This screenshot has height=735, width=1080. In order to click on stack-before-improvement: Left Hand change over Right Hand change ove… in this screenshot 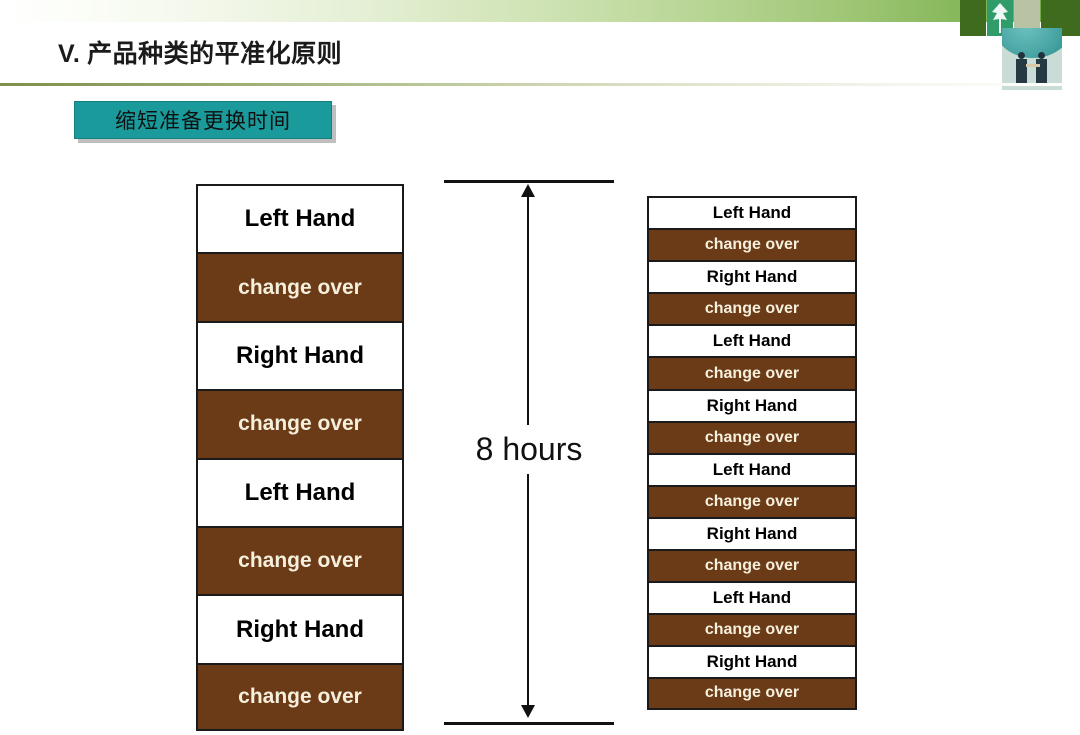, I will do `click(300, 458)`.